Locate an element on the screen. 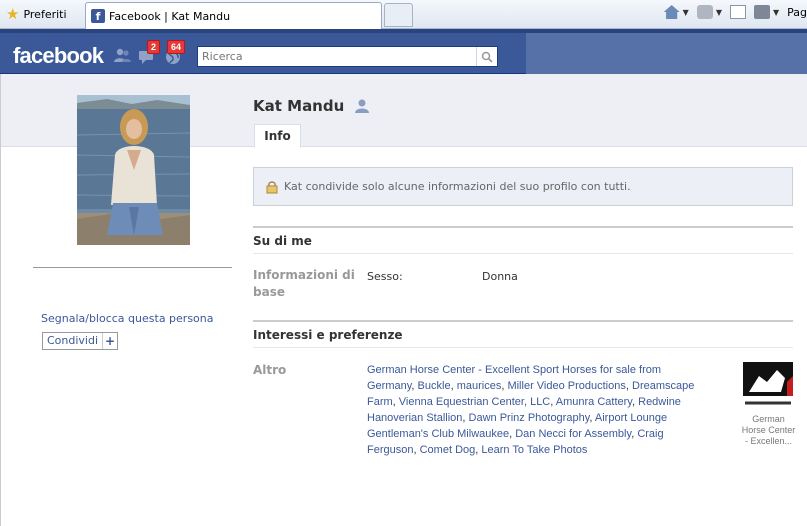 This screenshot has width=807, height=526. print-button: ▼ is located at coordinates (766, 12).